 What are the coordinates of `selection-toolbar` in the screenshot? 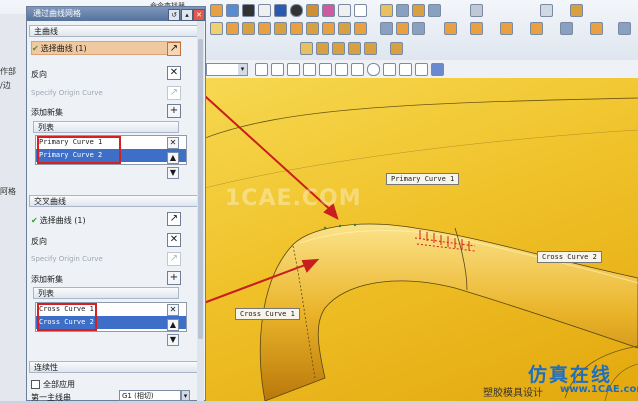 It's located at (421, 69).